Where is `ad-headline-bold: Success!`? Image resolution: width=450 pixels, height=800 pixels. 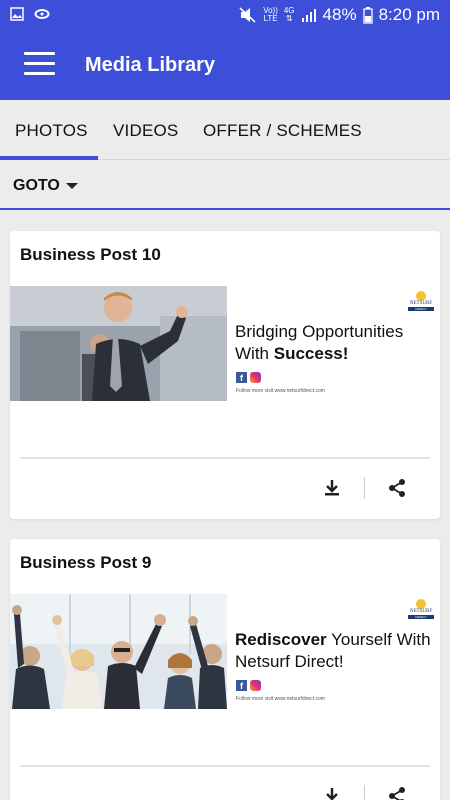
ad-headline-bold: Success! is located at coordinates (311, 353).